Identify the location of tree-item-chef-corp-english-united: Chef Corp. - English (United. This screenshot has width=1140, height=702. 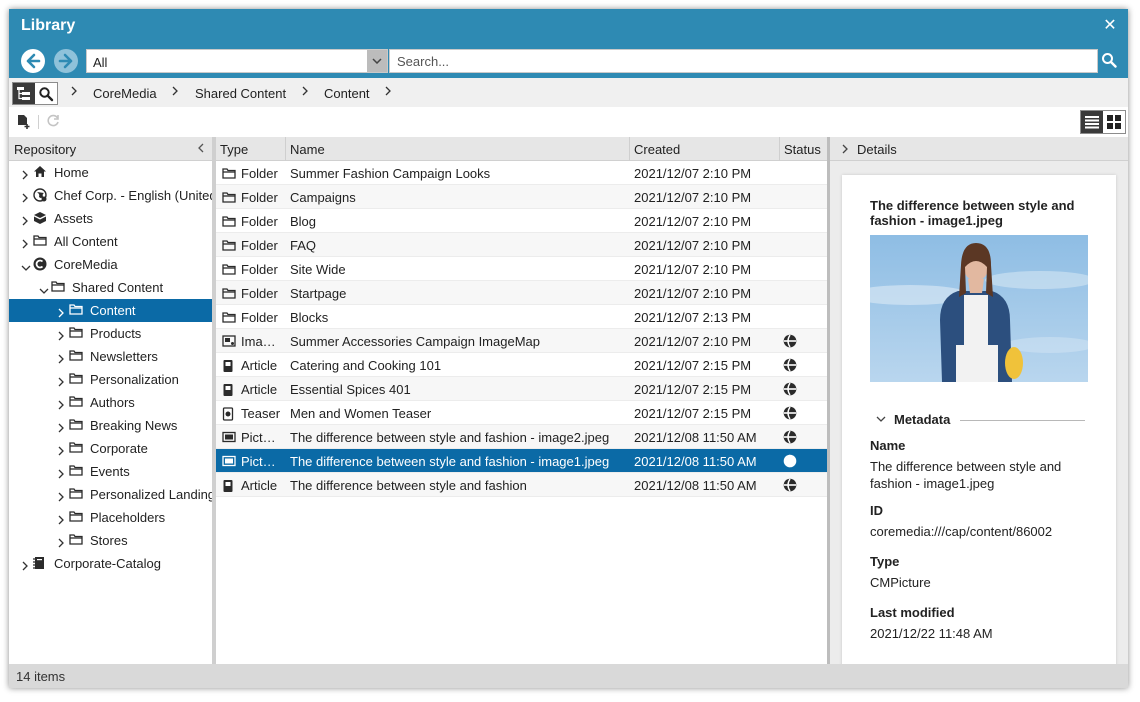
(110, 195).